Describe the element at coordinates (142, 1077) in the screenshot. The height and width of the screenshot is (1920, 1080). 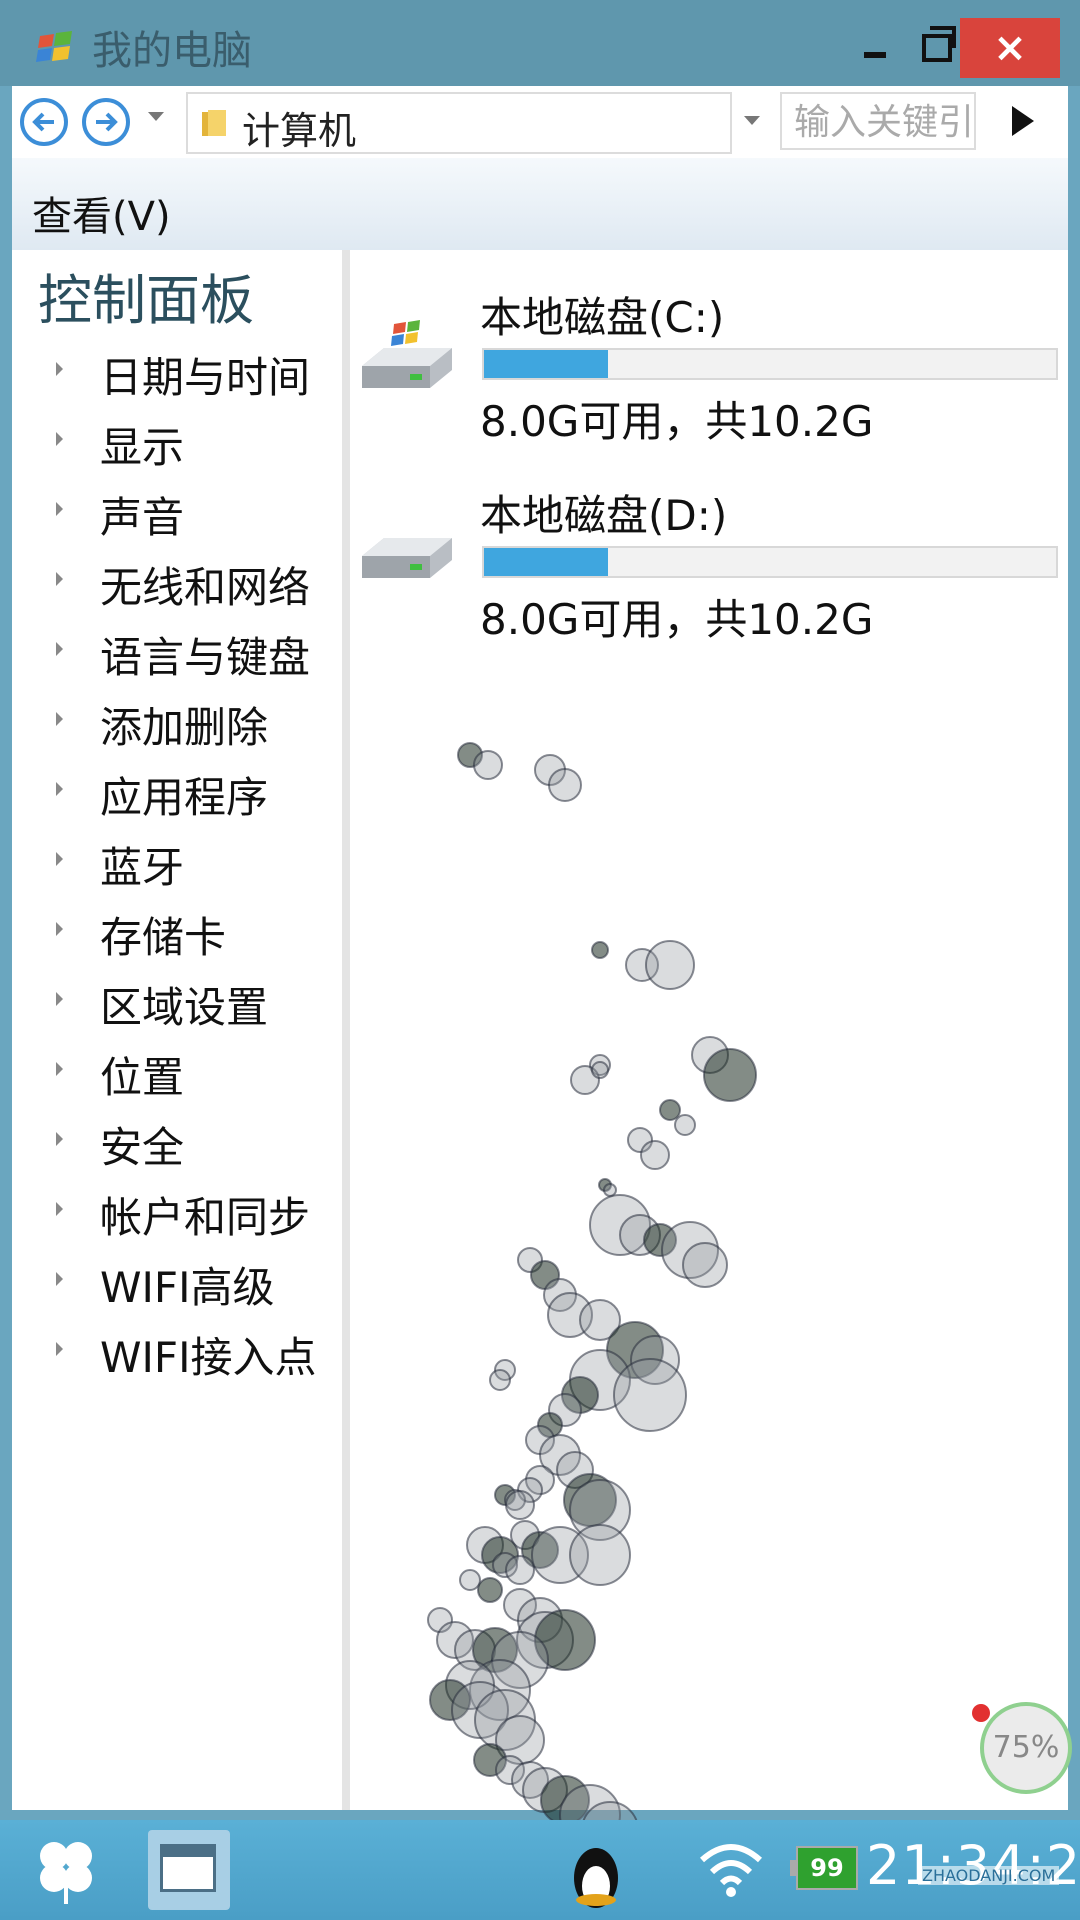
I see `control-panel-item-label: 位置` at that location.